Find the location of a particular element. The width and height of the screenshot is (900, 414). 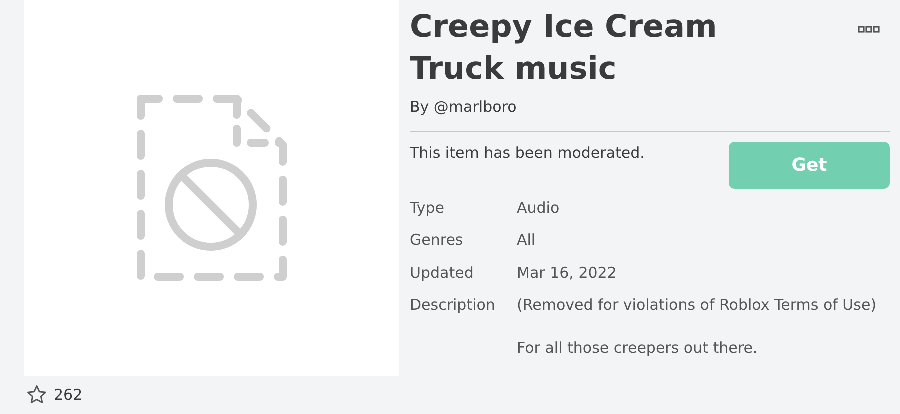

description-text: For all those creepers out there. is located at coordinates (638, 348).